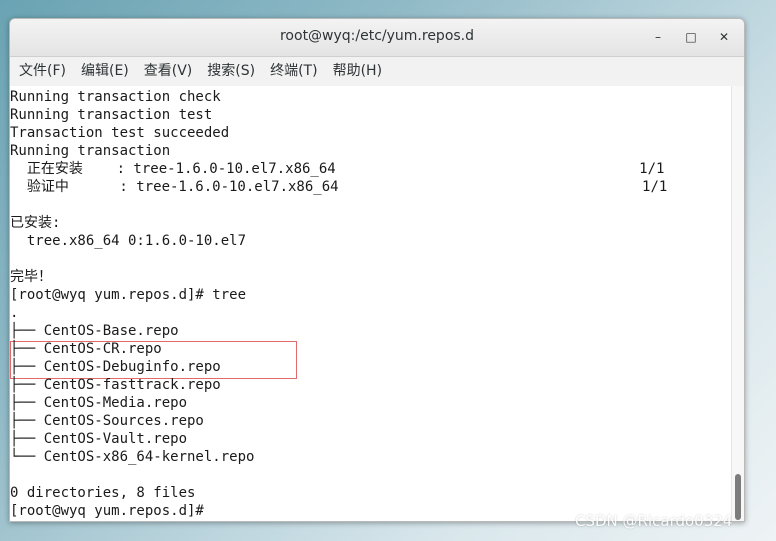 Image resolution: width=776 pixels, height=541 pixels. Describe the element at coordinates (111, 115) in the screenshot. I see `terminal-line: Running transaction test` at that location.